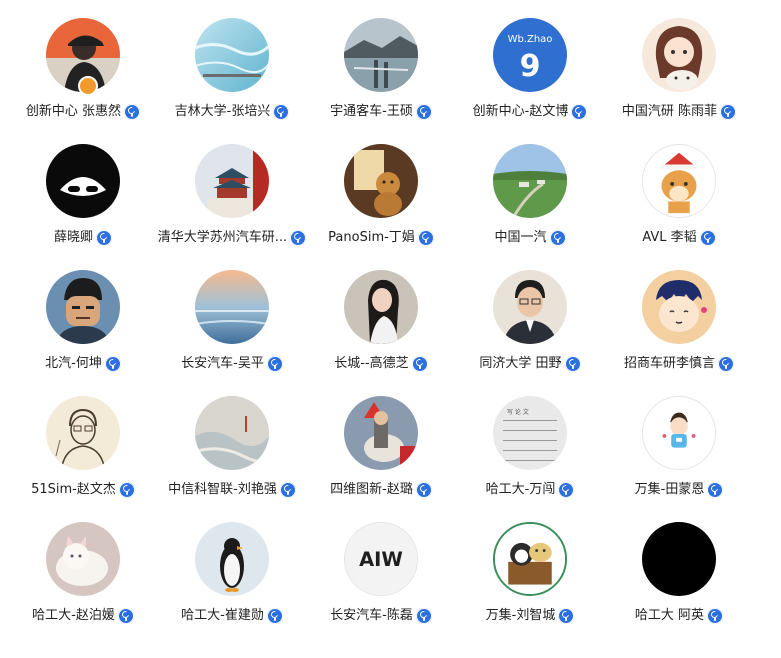  I want to click on member-name: 中国汽研 陈雨菲, so click(669, 111).